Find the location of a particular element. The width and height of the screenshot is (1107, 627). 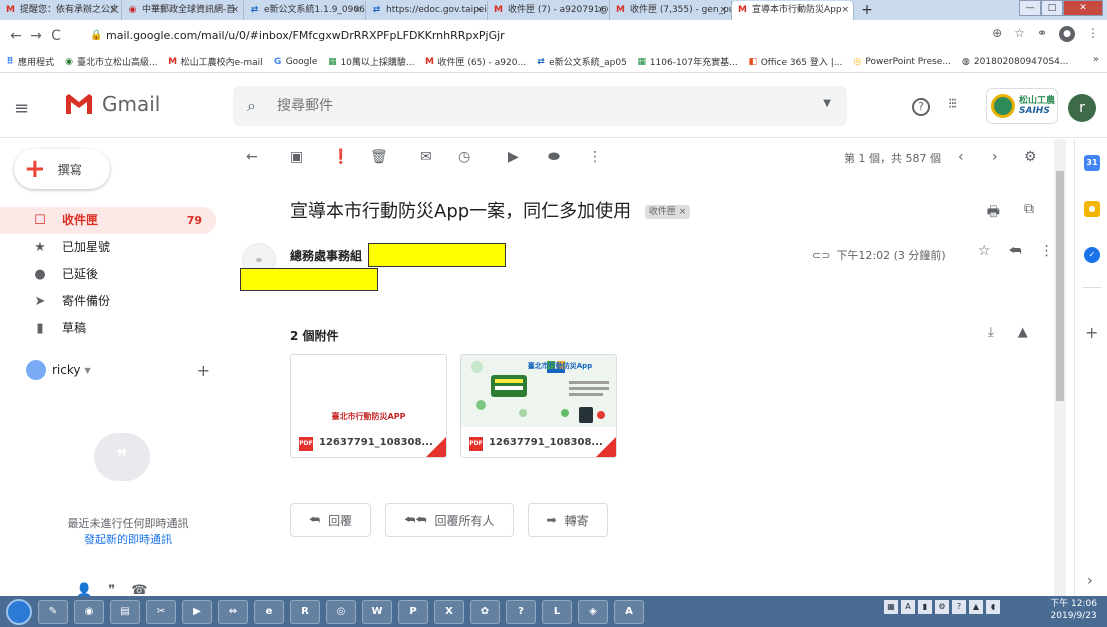

bookmarks-more-icon: » is located at coordinates (1096, 59).